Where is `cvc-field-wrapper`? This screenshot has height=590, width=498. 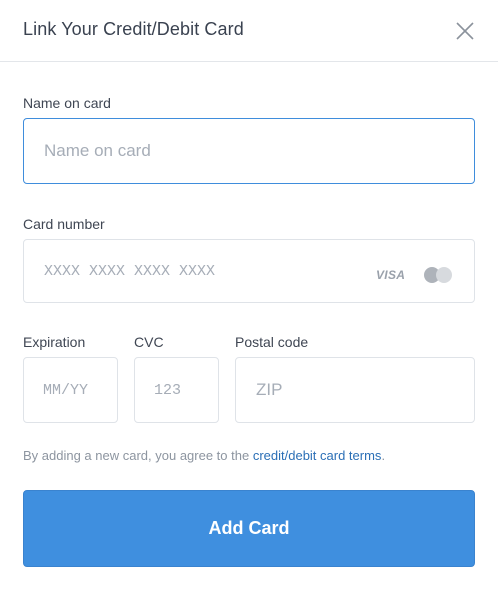
cvc-field-wrapper is located at coordinates (176, 390).